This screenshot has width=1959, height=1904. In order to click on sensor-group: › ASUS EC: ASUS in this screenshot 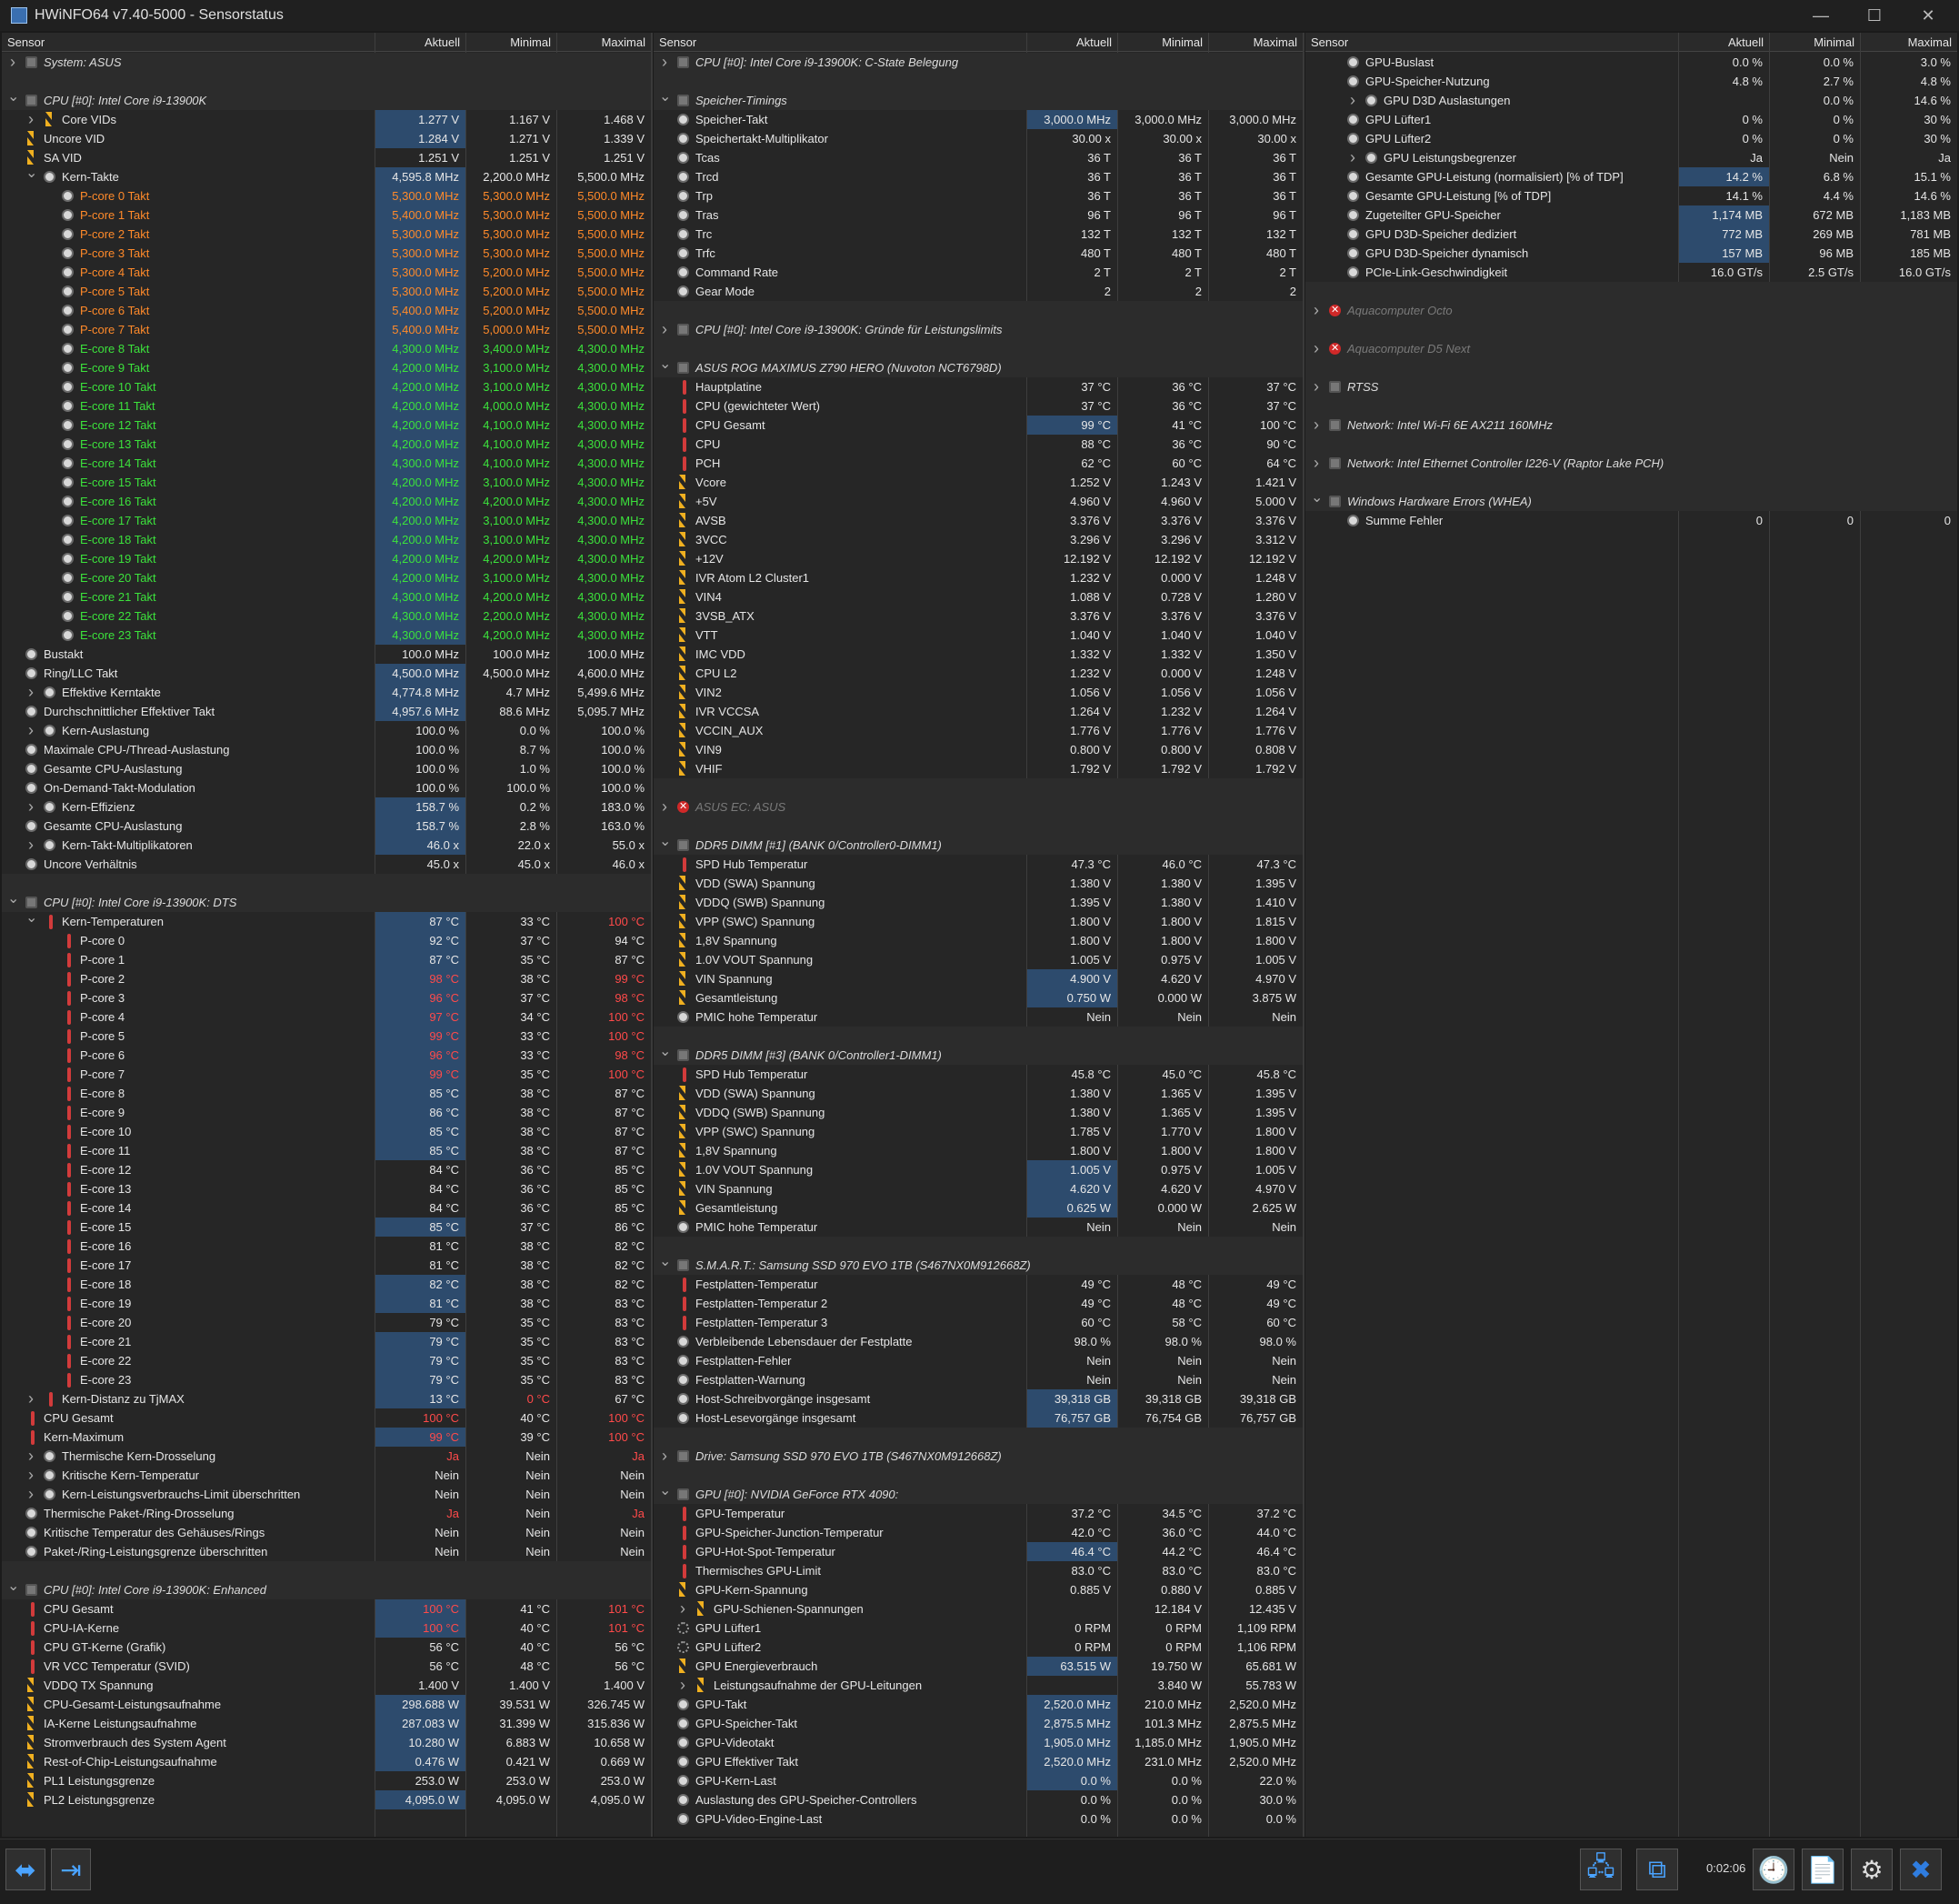, I will do `click(978, 807)`.